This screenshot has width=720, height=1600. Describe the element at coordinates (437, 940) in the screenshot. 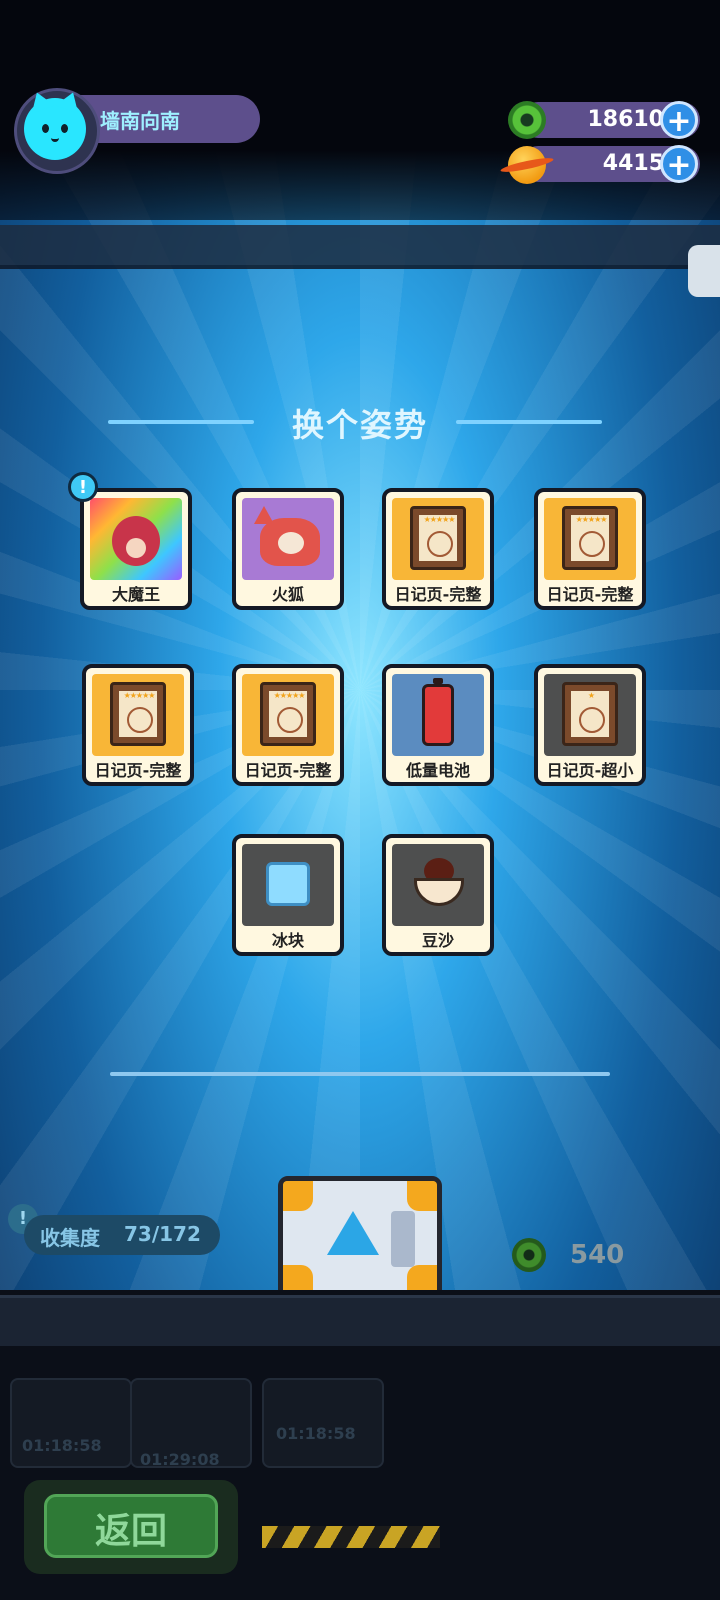

I see `item-label: 豆沙` at that location.